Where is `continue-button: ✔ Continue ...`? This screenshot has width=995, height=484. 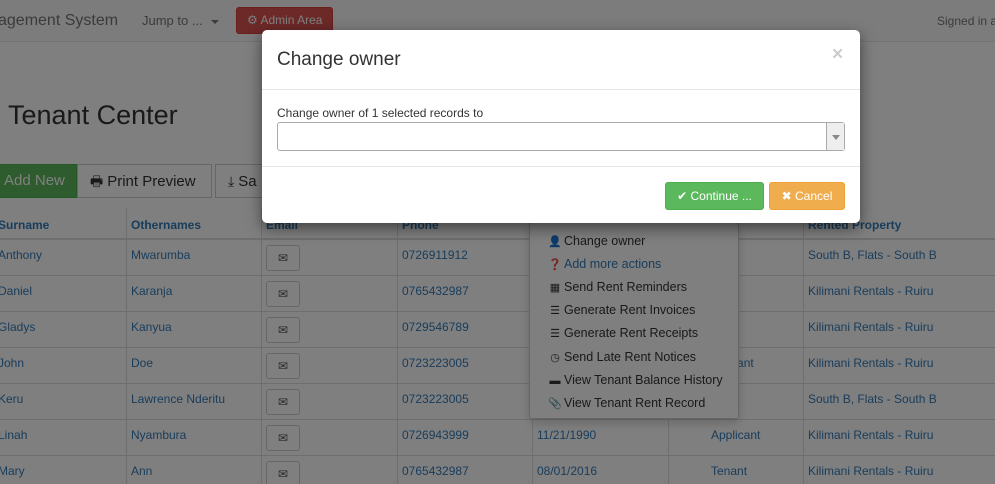
continue-button: ✔ Continue ... is located at coordinates (714, 196).